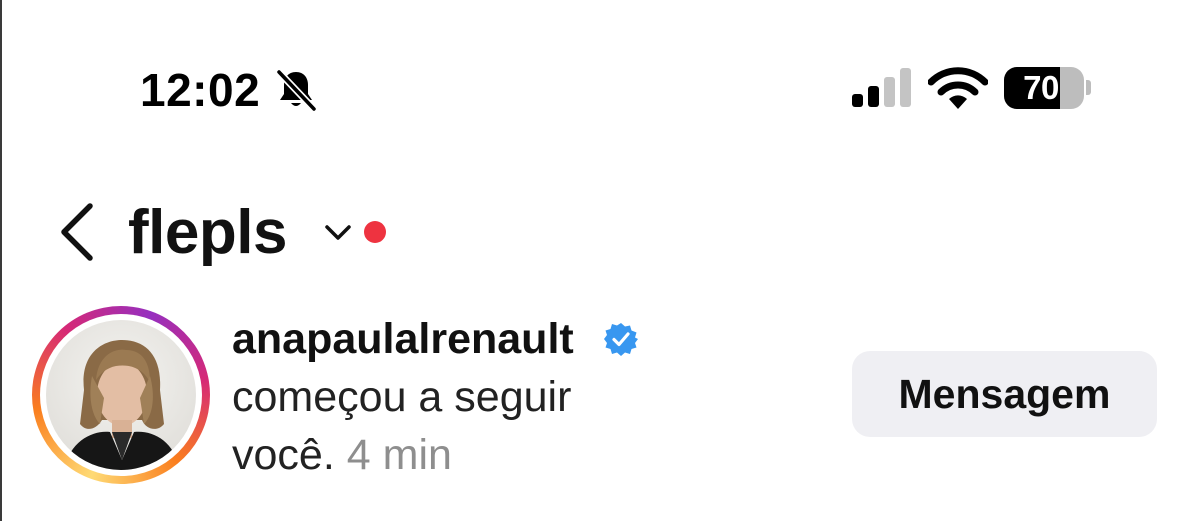 The height and width of the screenshot is (521, 1200). Describe the element at coordinates (283, 455) in the screenshot. I see `notification-text-end: você.` at that location.